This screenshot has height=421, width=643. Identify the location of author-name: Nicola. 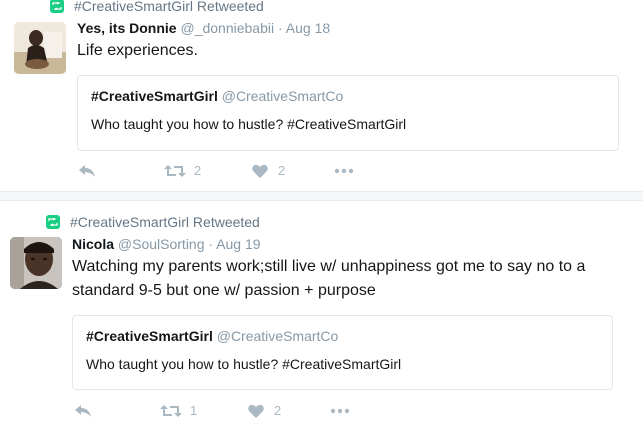
(93, 244).